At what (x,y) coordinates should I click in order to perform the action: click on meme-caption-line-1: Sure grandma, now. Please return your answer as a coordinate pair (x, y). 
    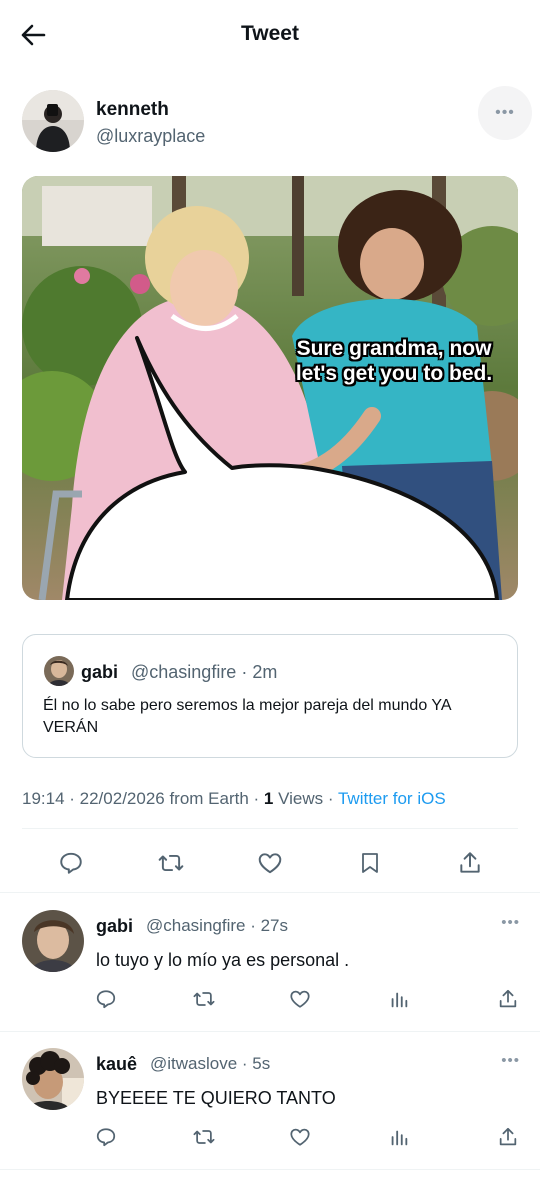
    Looking at the image, I should click on (394, 348).